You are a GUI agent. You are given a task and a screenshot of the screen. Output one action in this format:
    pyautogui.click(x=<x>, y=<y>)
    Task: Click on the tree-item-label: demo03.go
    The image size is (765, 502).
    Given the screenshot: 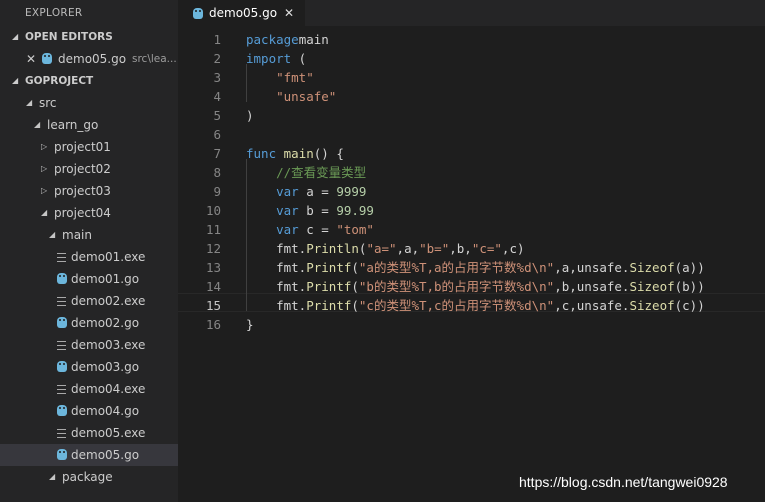 What is the action you would take?
    pyautogui.click(x=105, y=367)
    